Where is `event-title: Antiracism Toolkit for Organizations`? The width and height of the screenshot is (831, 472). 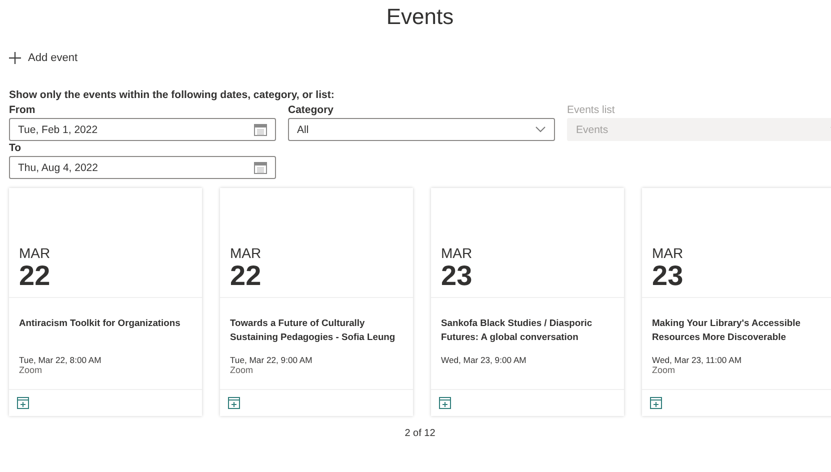
event-title: Antiracism Toolkit for Organizations is located at coordinates (100, 323).